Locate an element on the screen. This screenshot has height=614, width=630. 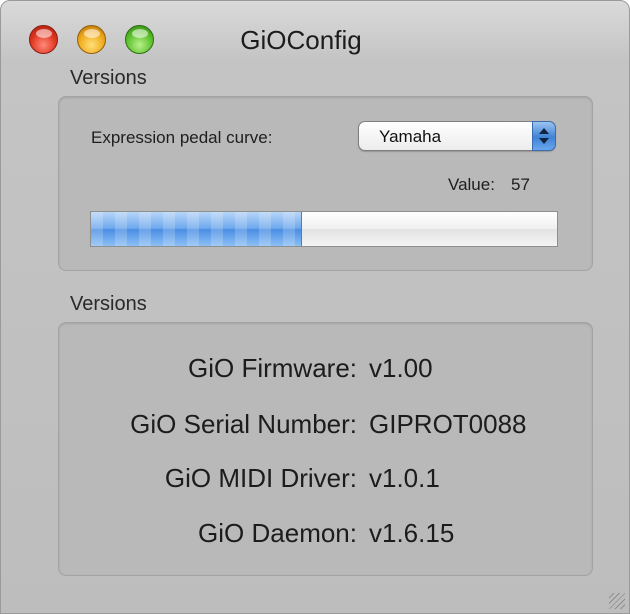
firmware-value: v1.00 is located at coordinates (401, 368).